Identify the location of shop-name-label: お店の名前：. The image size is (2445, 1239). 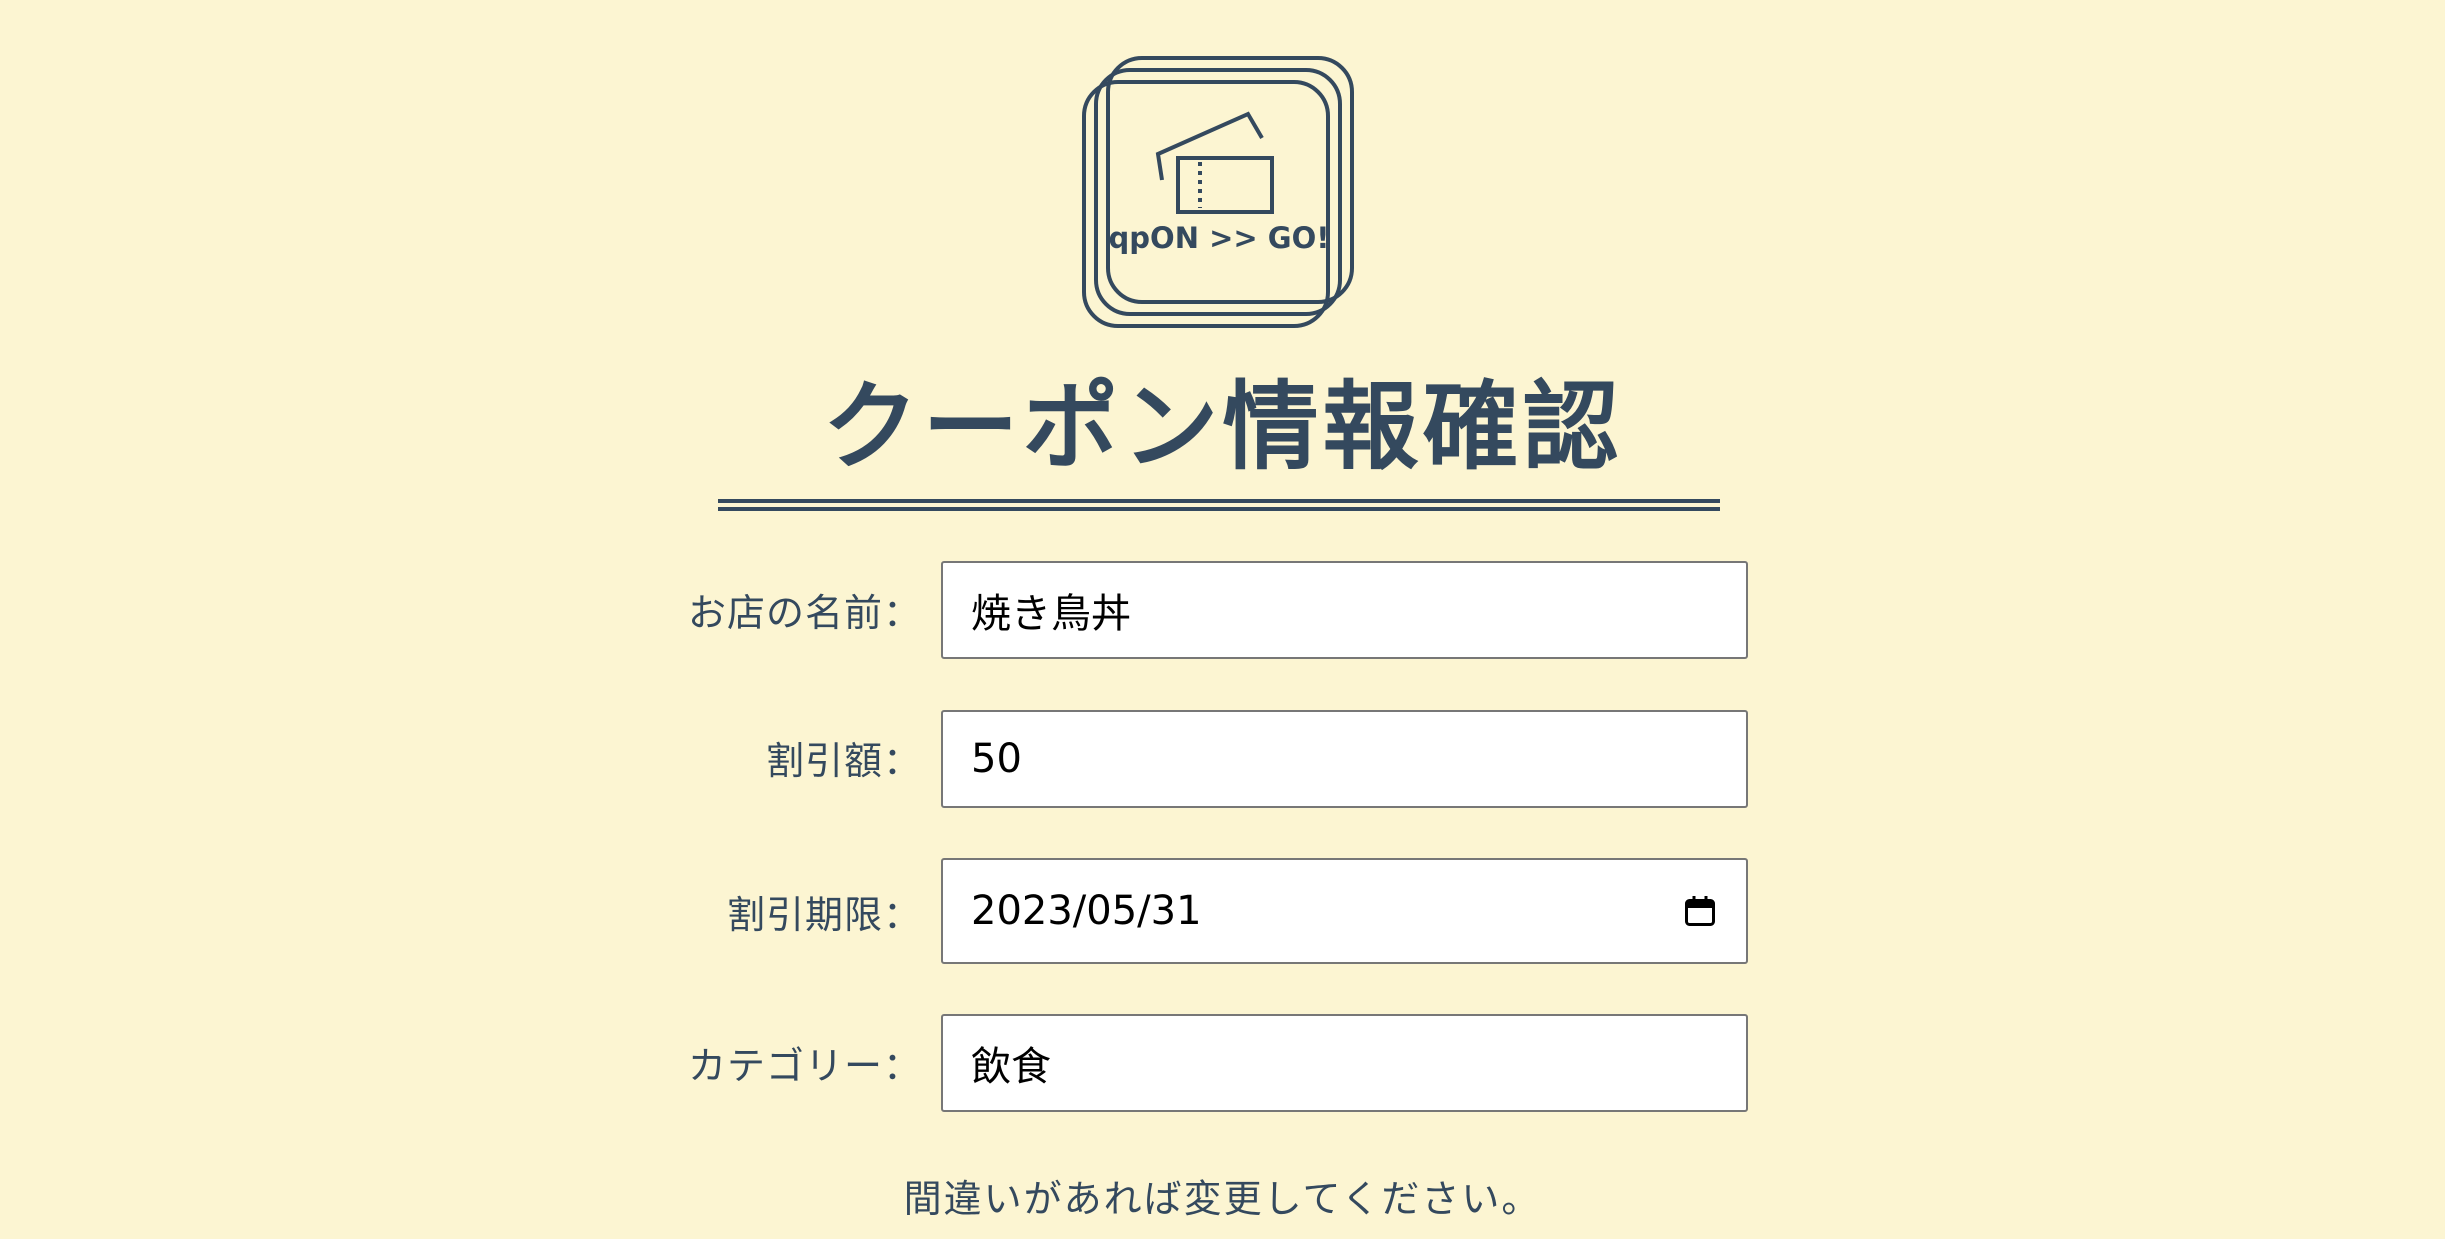
(804, 613).